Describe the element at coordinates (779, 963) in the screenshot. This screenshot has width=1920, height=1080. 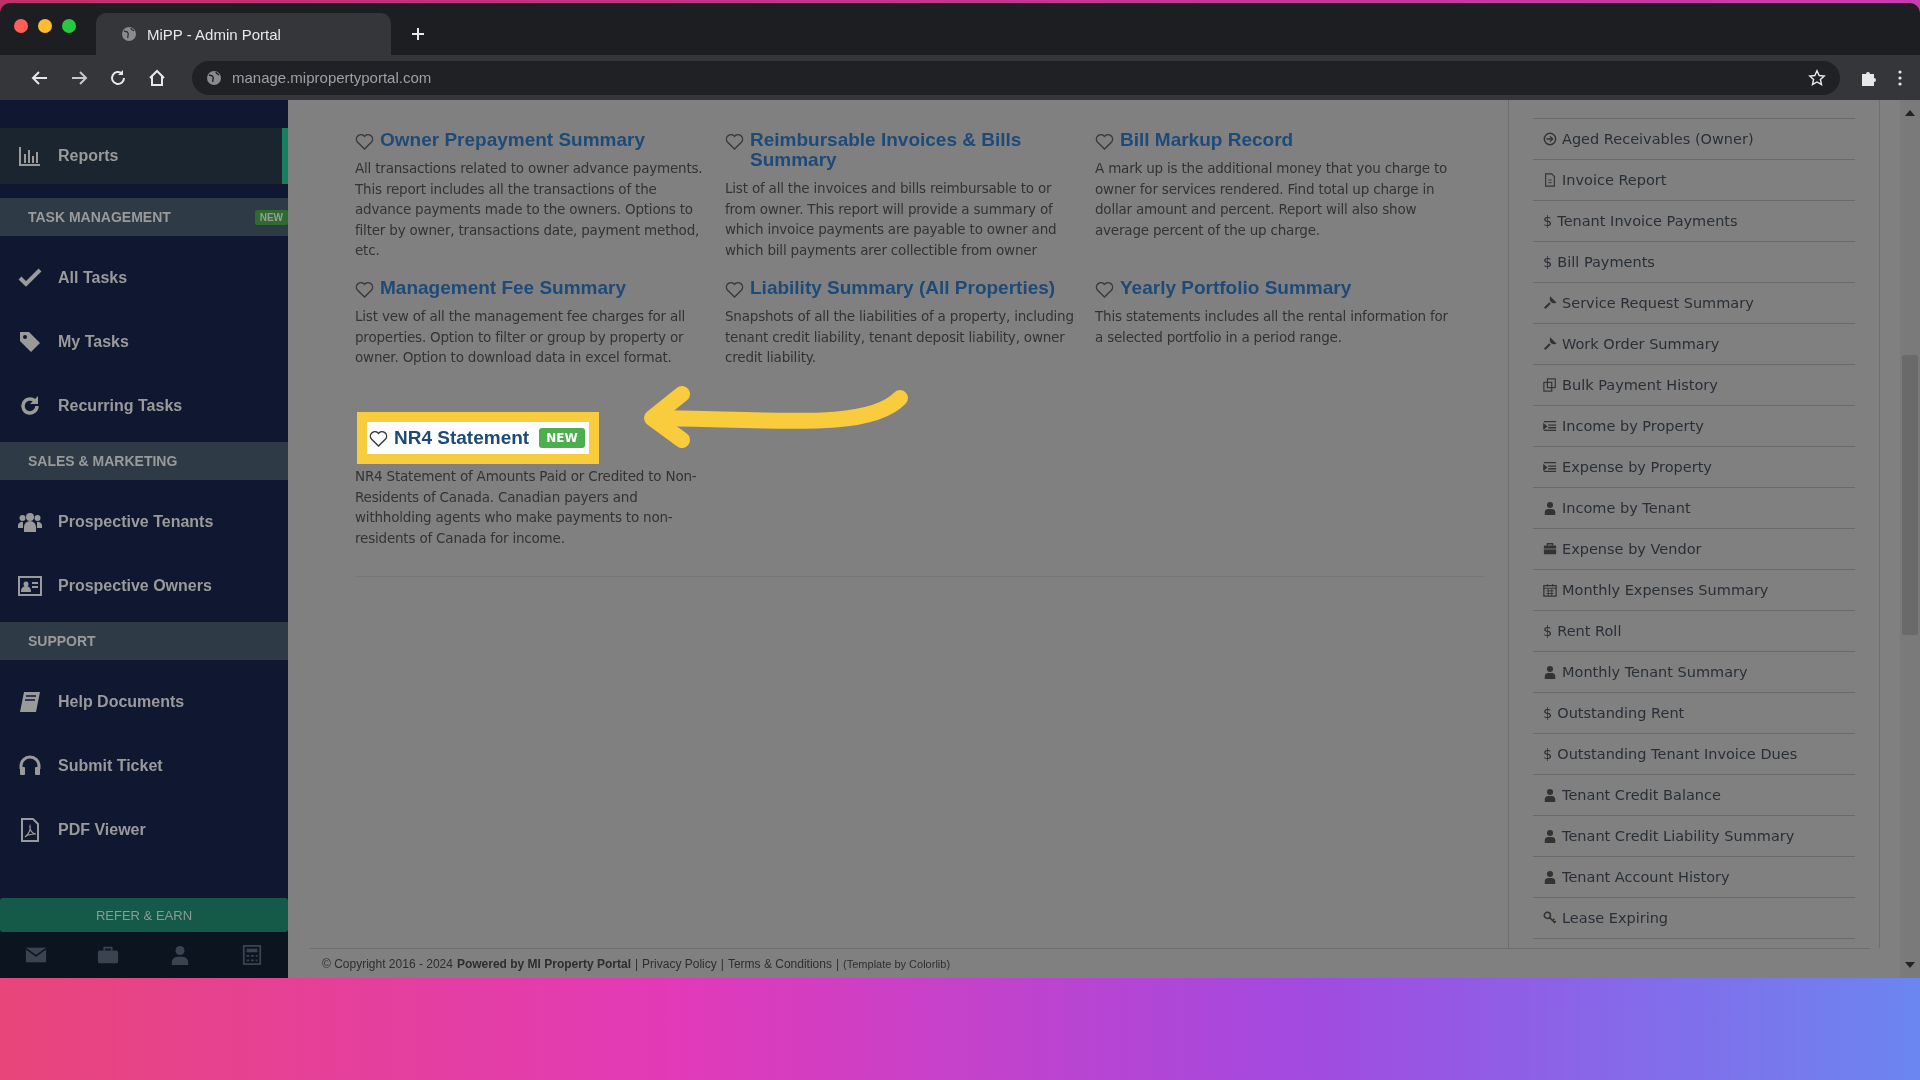
I see `footer-link: Terms & Conditions` at that location.